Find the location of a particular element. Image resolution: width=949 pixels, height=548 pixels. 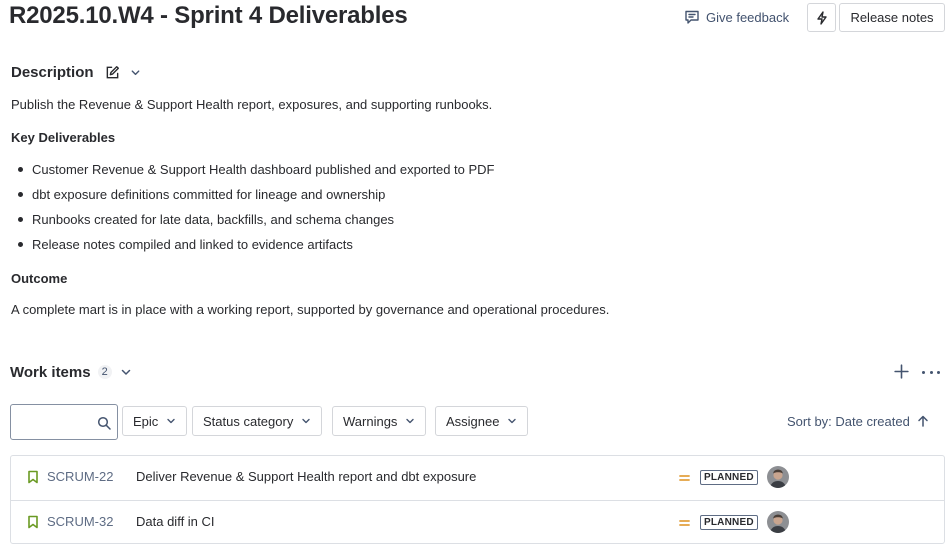

sort-button: Sort by: Date created is located at coordinates (858, 421).